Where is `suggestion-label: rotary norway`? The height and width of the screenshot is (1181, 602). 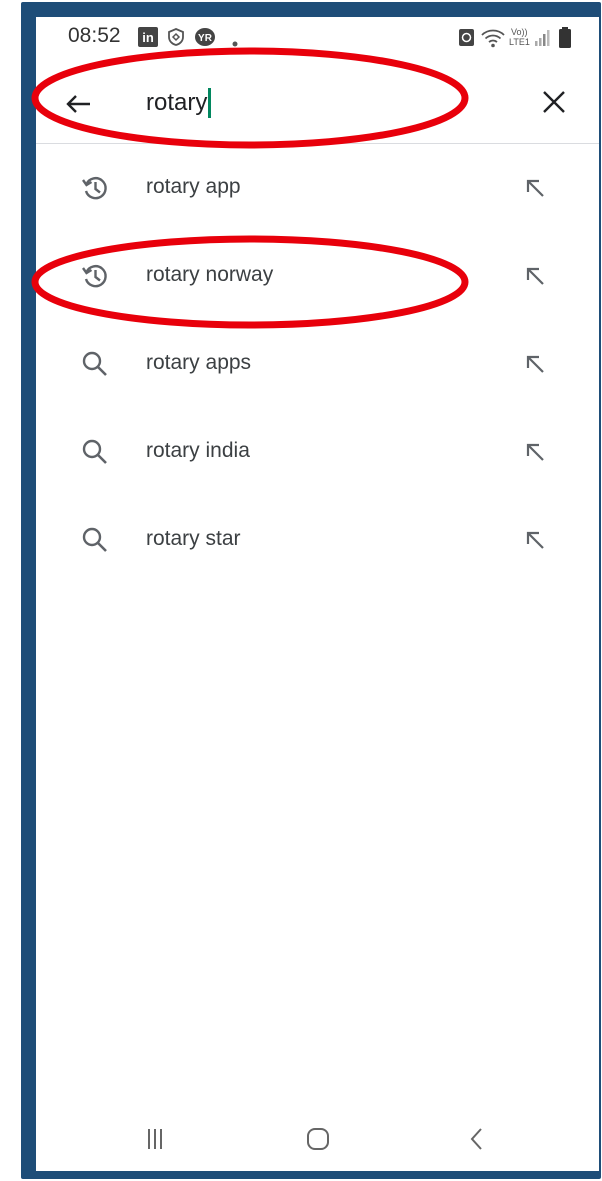 suggestion-label: rotary norway is located at coordinates (210, 274).